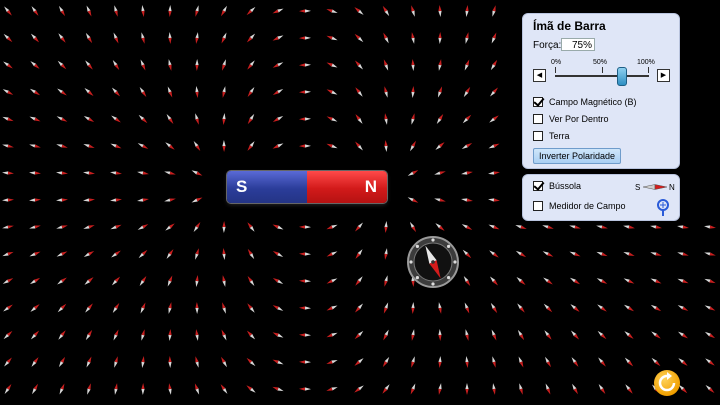  Describe the element at coordinates (551, 136) in the screenshot. I see `option-earth: Terra` at that location.